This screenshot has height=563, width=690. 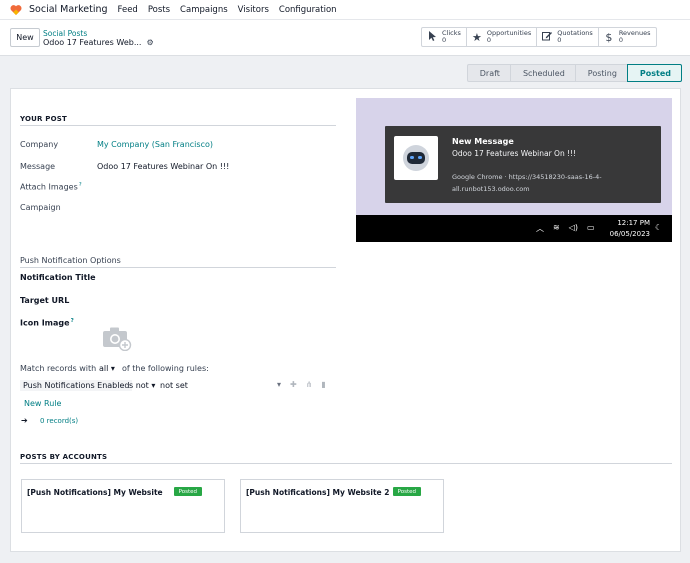 I want to click on notification-avatar, so click(x=416, y=158).